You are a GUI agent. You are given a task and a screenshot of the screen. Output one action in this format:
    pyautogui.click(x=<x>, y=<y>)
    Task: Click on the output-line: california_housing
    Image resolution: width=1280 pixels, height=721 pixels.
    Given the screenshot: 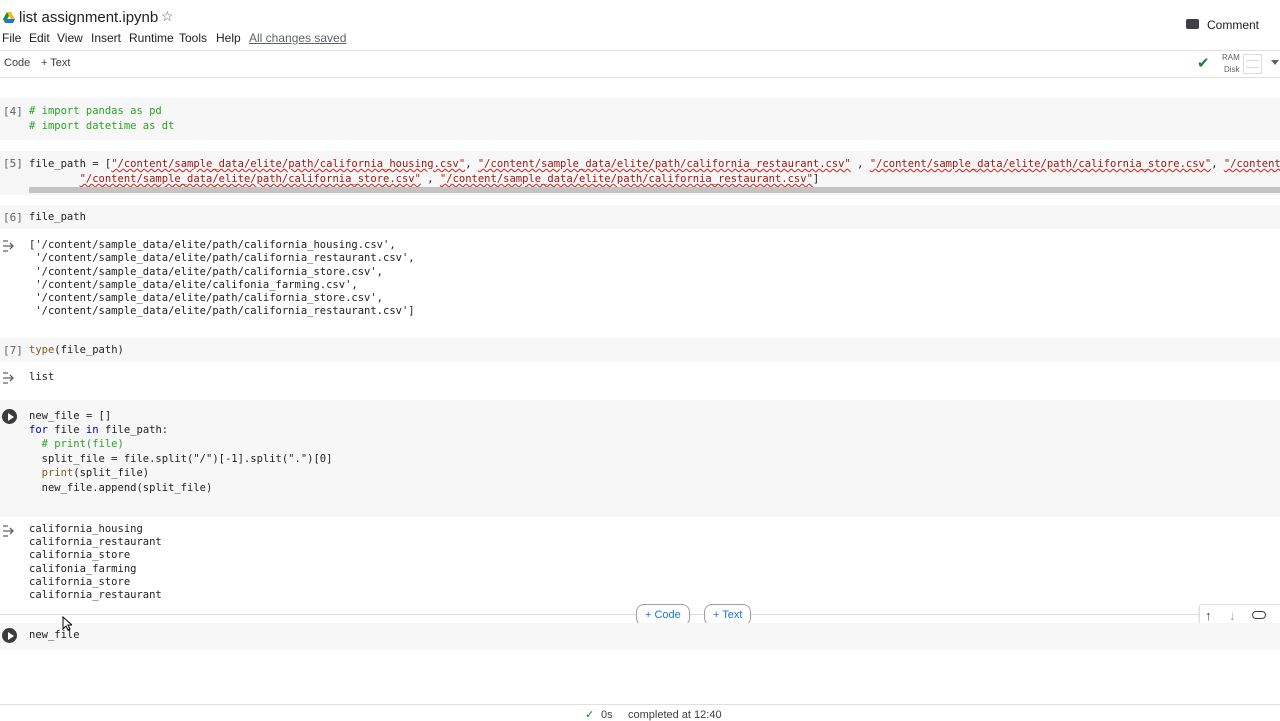 What is the action you would take?
    pyautogui.click(x=86, y=529)
    